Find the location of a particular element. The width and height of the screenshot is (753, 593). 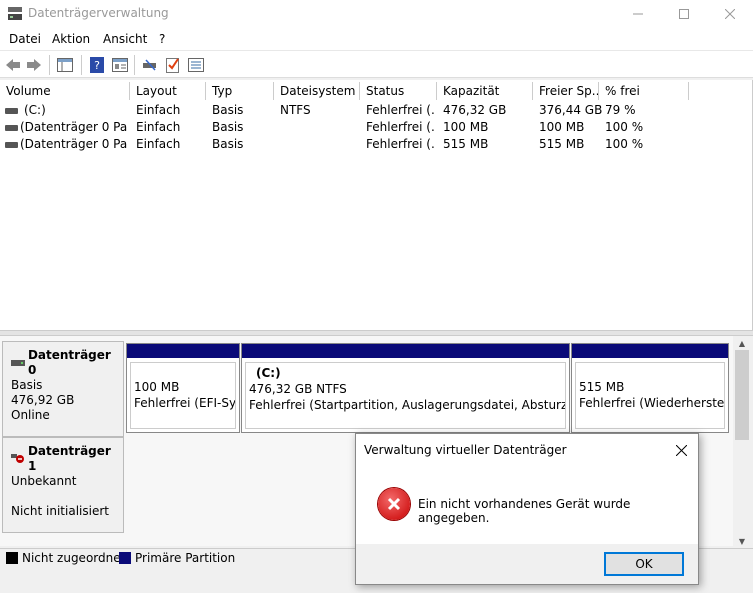

forward-button is located at coordinates (34, 65).